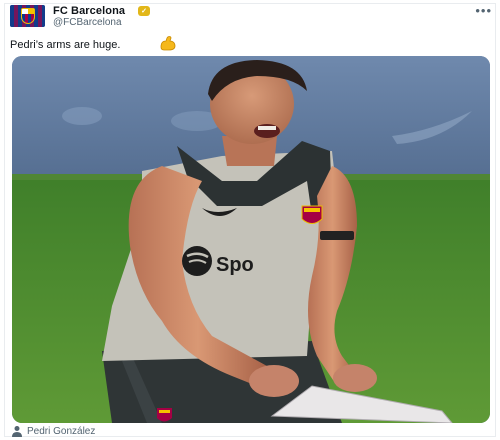 Image resolution: width=500 pixels, height=440 pixels. I want to click on more-options-icon: •••, so click(483, 10).